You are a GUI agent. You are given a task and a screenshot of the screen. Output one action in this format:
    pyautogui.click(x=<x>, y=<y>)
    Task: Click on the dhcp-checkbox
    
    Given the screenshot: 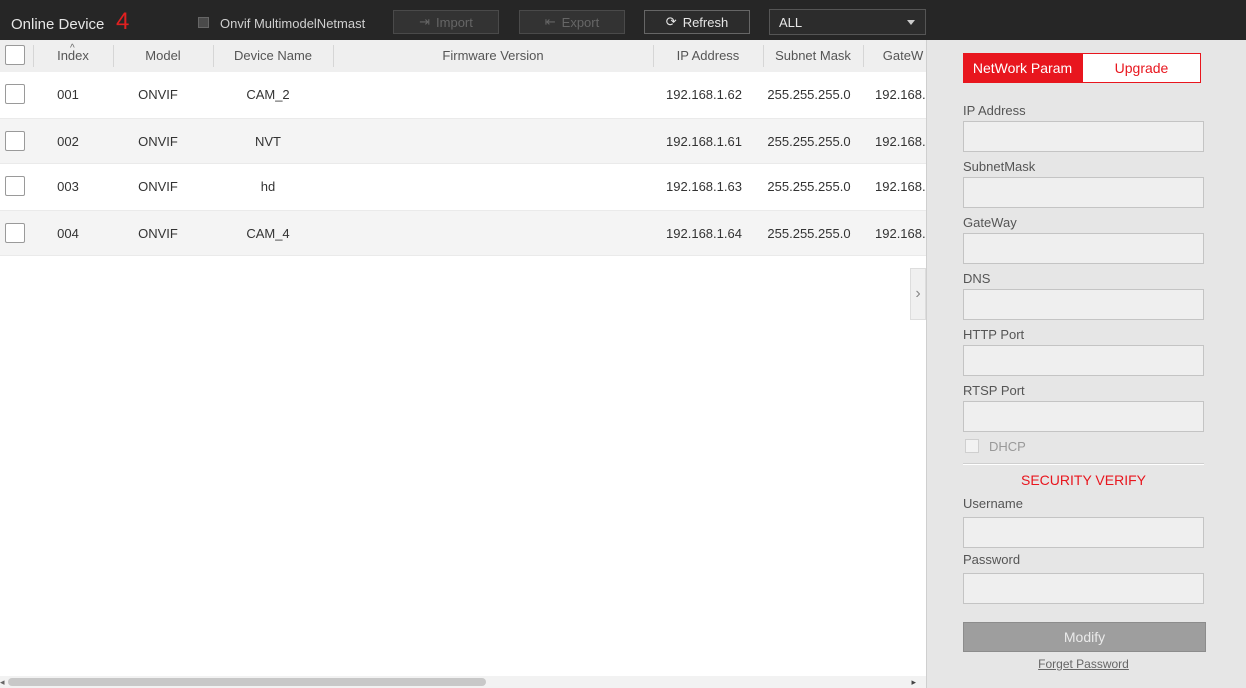 What is the action you would take?
    pyautogui.click(x=972, y=446)
    